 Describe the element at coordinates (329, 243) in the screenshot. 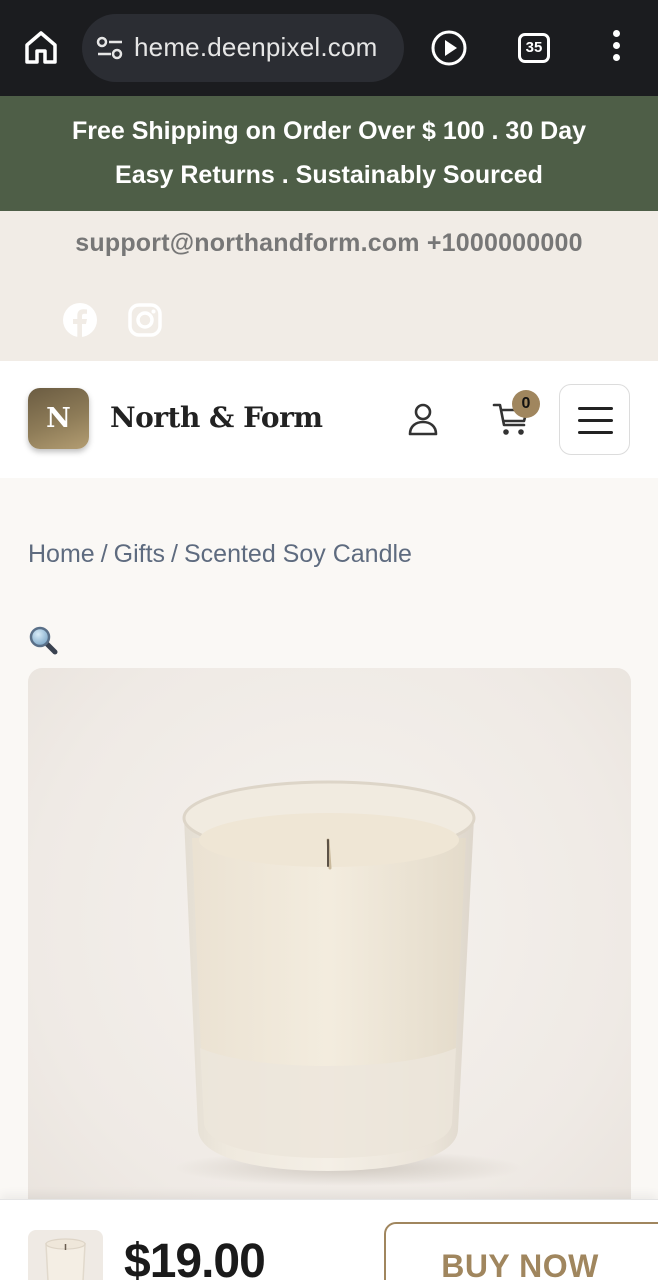

I see `contact-info: support@northandform.com +1000000000` at that location.